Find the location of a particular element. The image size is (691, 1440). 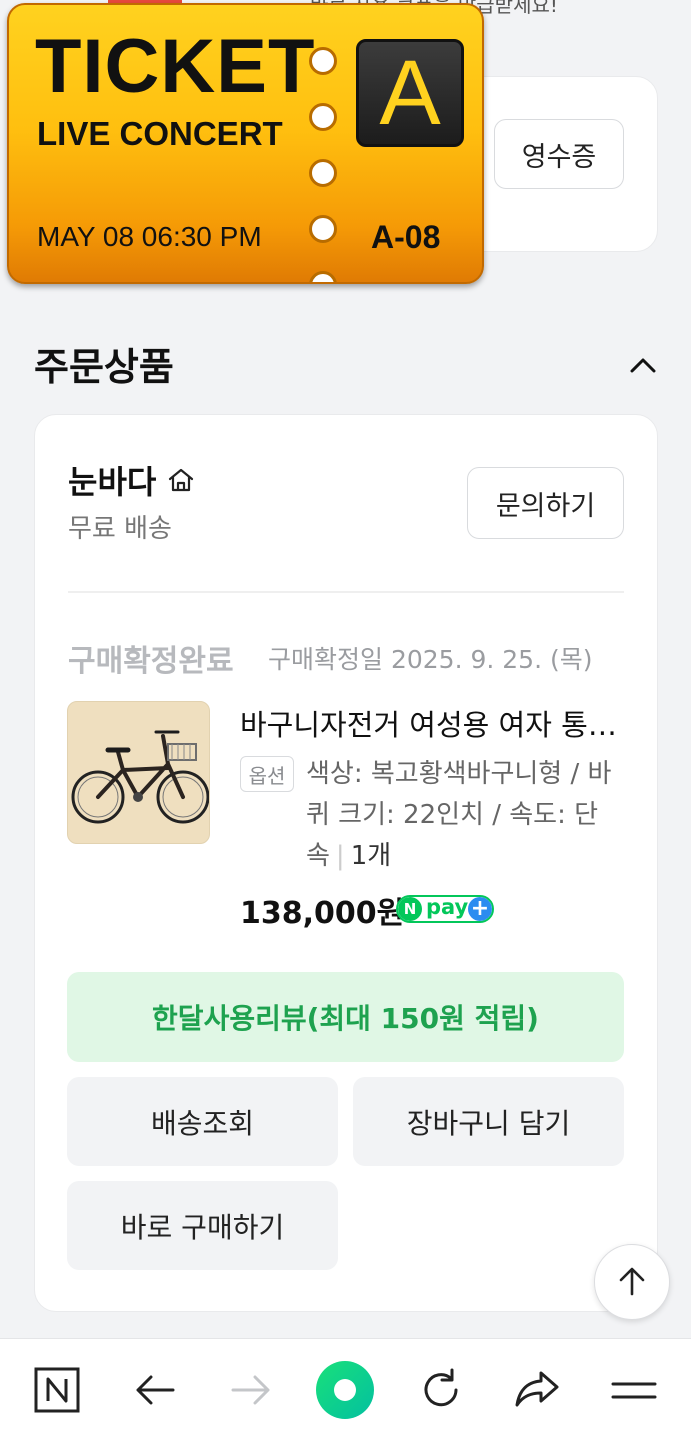

forward-button is located at coordinates (251, 1390).